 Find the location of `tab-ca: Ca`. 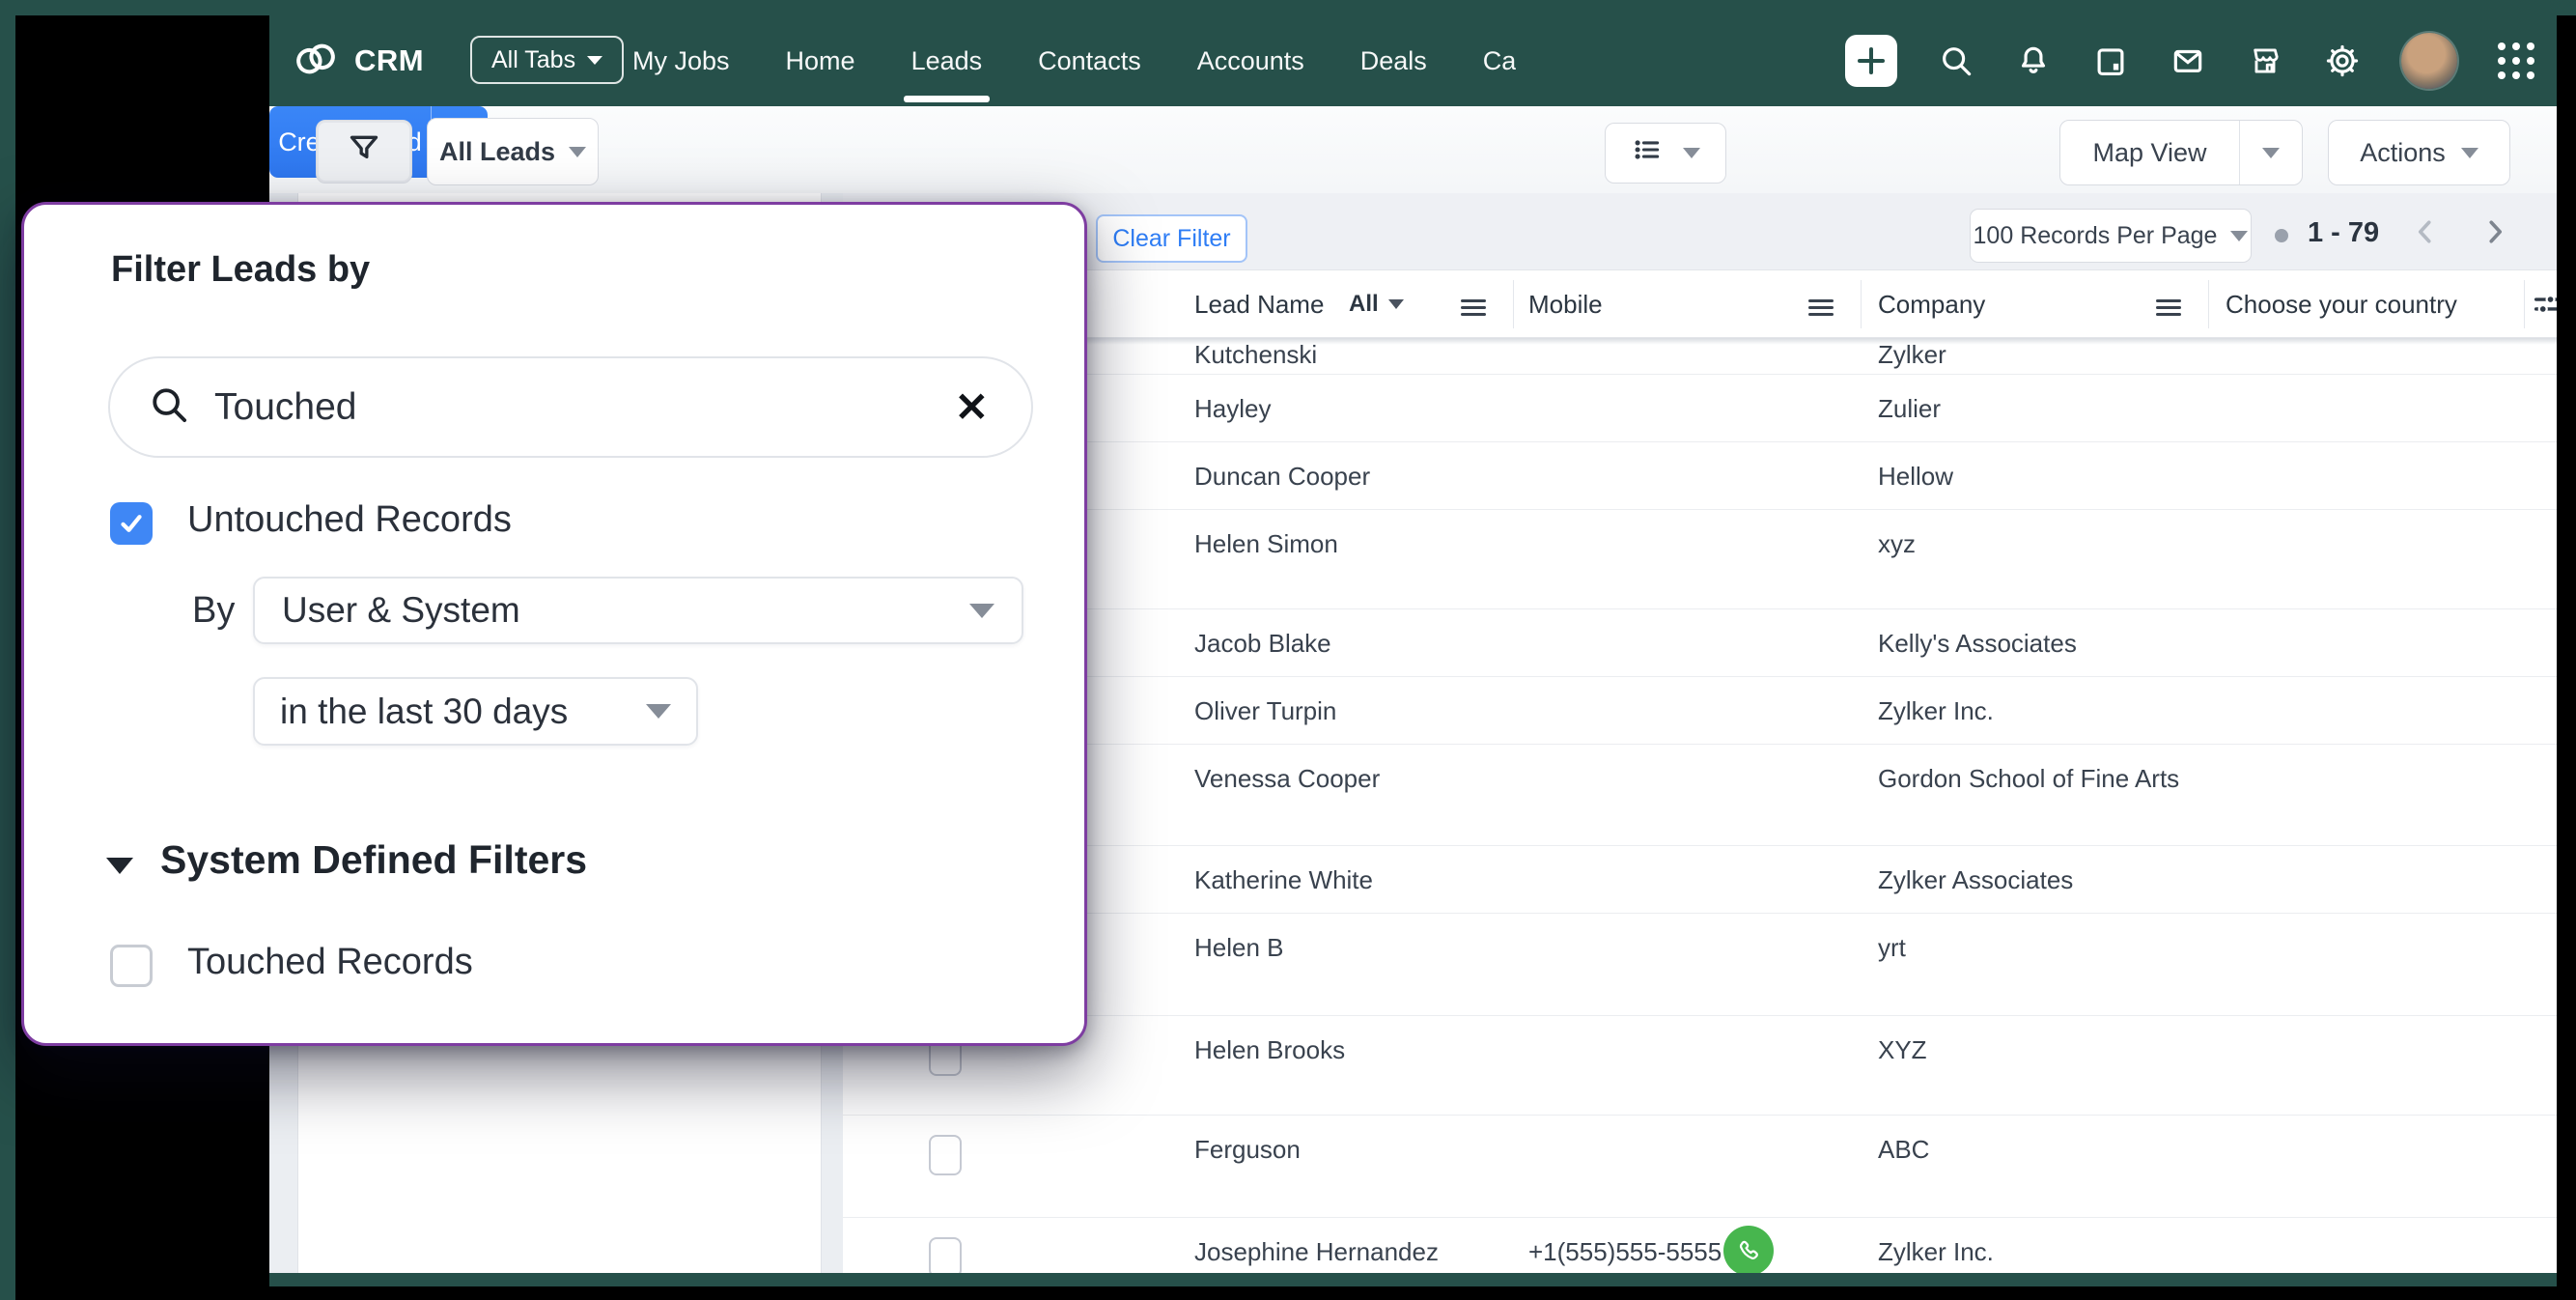

tab-ca: Ca is located at coordinates (1500, 60).